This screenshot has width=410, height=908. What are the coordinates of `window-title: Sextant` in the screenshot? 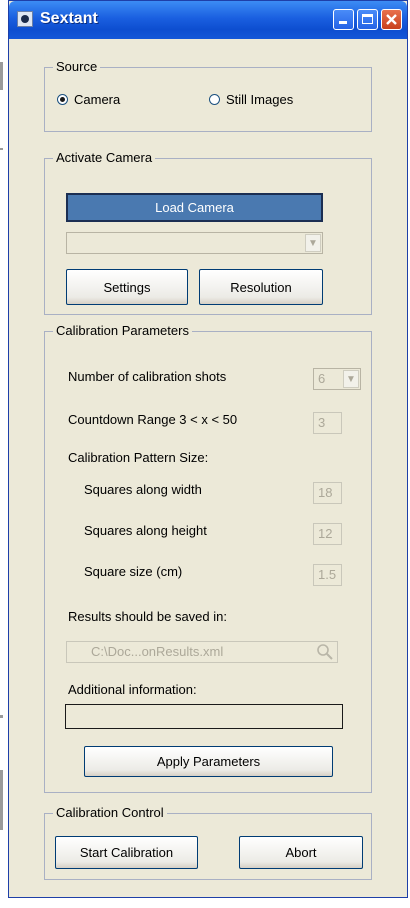 It's located at (69, 18).